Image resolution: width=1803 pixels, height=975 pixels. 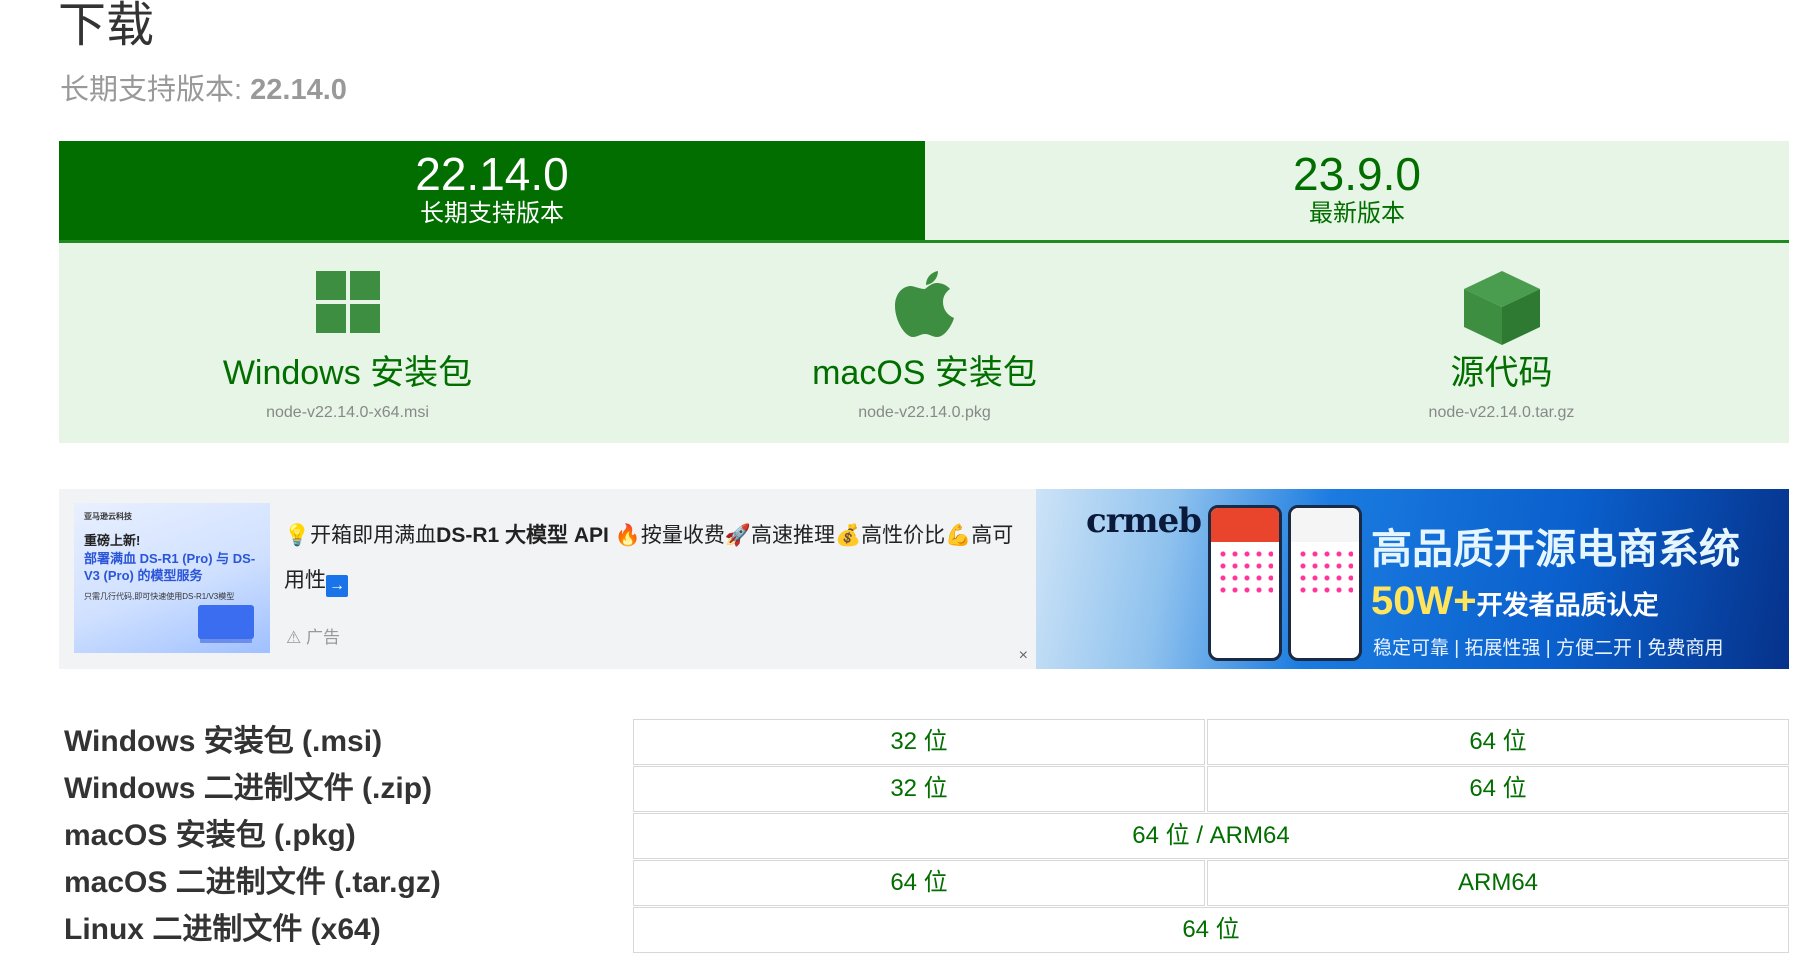 I want to click on close-icon: ×, so click(x=1023, y=656).